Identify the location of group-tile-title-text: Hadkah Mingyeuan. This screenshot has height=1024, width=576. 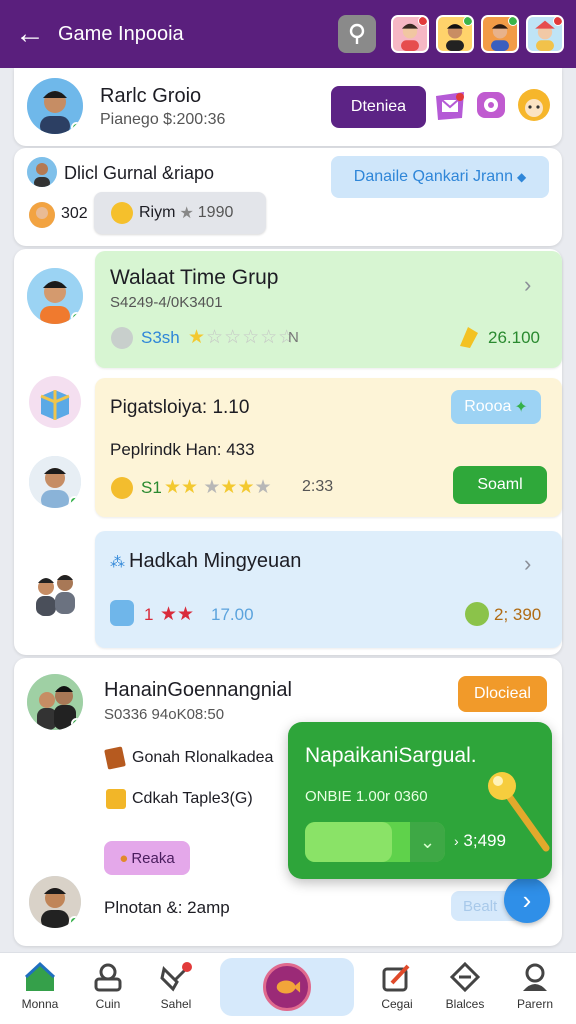
(215, 561).